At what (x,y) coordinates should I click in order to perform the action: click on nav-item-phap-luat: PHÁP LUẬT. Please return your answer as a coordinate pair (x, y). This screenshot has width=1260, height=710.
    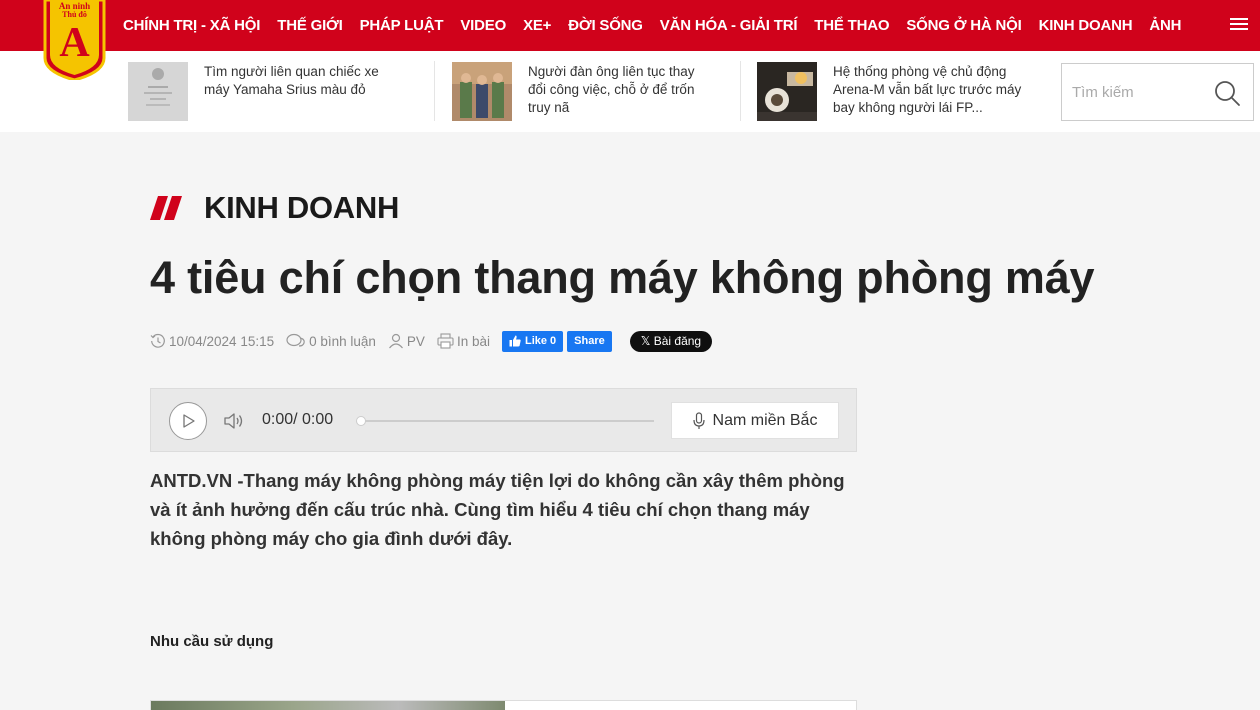
    Looking at the image, I should click on (402, 25).